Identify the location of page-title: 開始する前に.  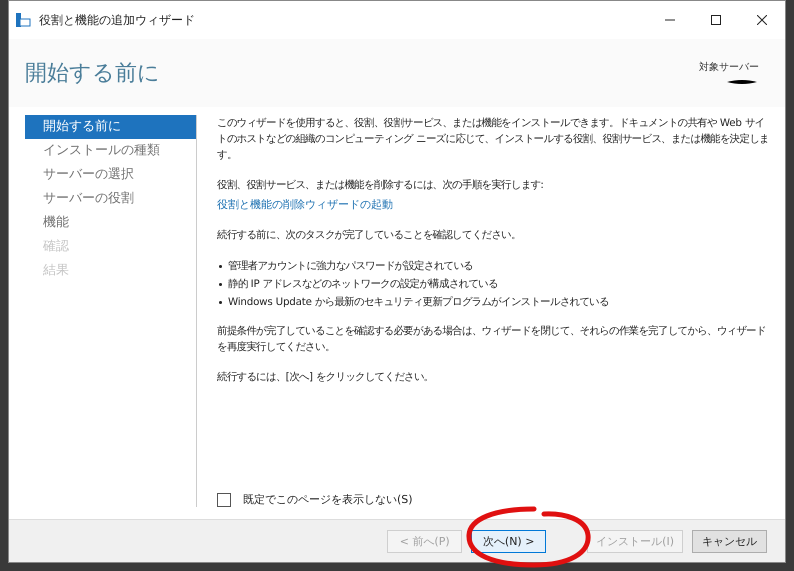
(92, 74).